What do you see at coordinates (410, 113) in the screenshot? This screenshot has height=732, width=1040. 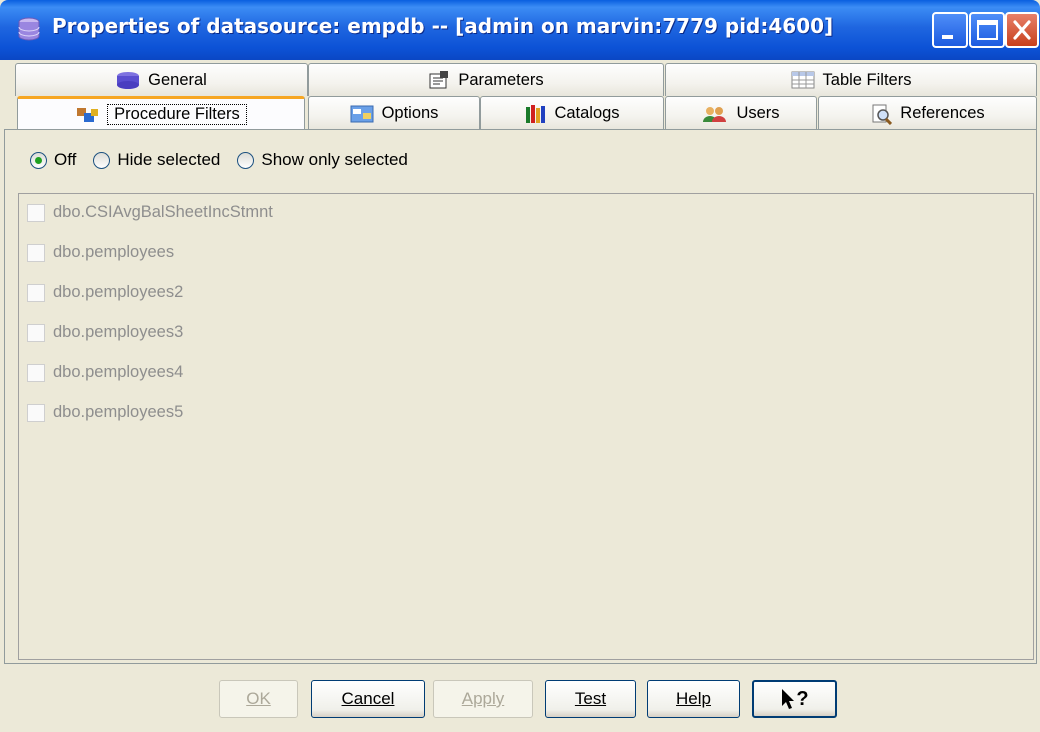 I see `tab-label: Options` at bounding box center [410, 113].